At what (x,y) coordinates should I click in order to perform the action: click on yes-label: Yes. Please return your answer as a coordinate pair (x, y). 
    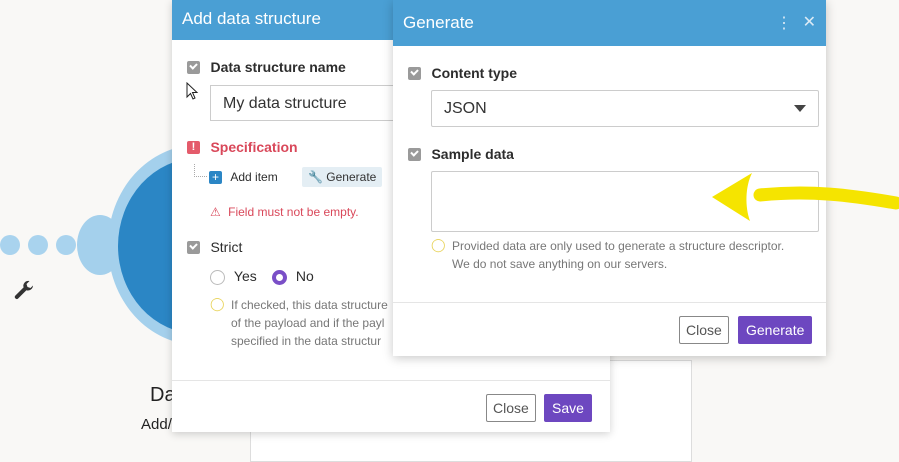
    Looking at the image, I should click on (245, 276).